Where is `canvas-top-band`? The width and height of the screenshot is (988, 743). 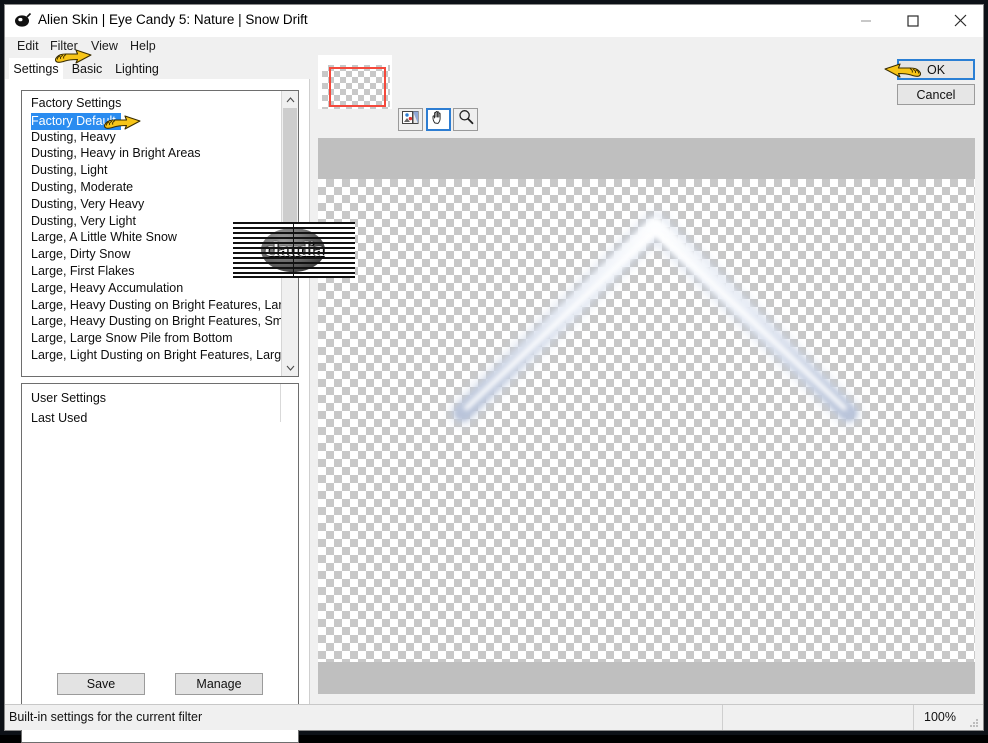
canvas-top-band is located at coordinates (646, 158).